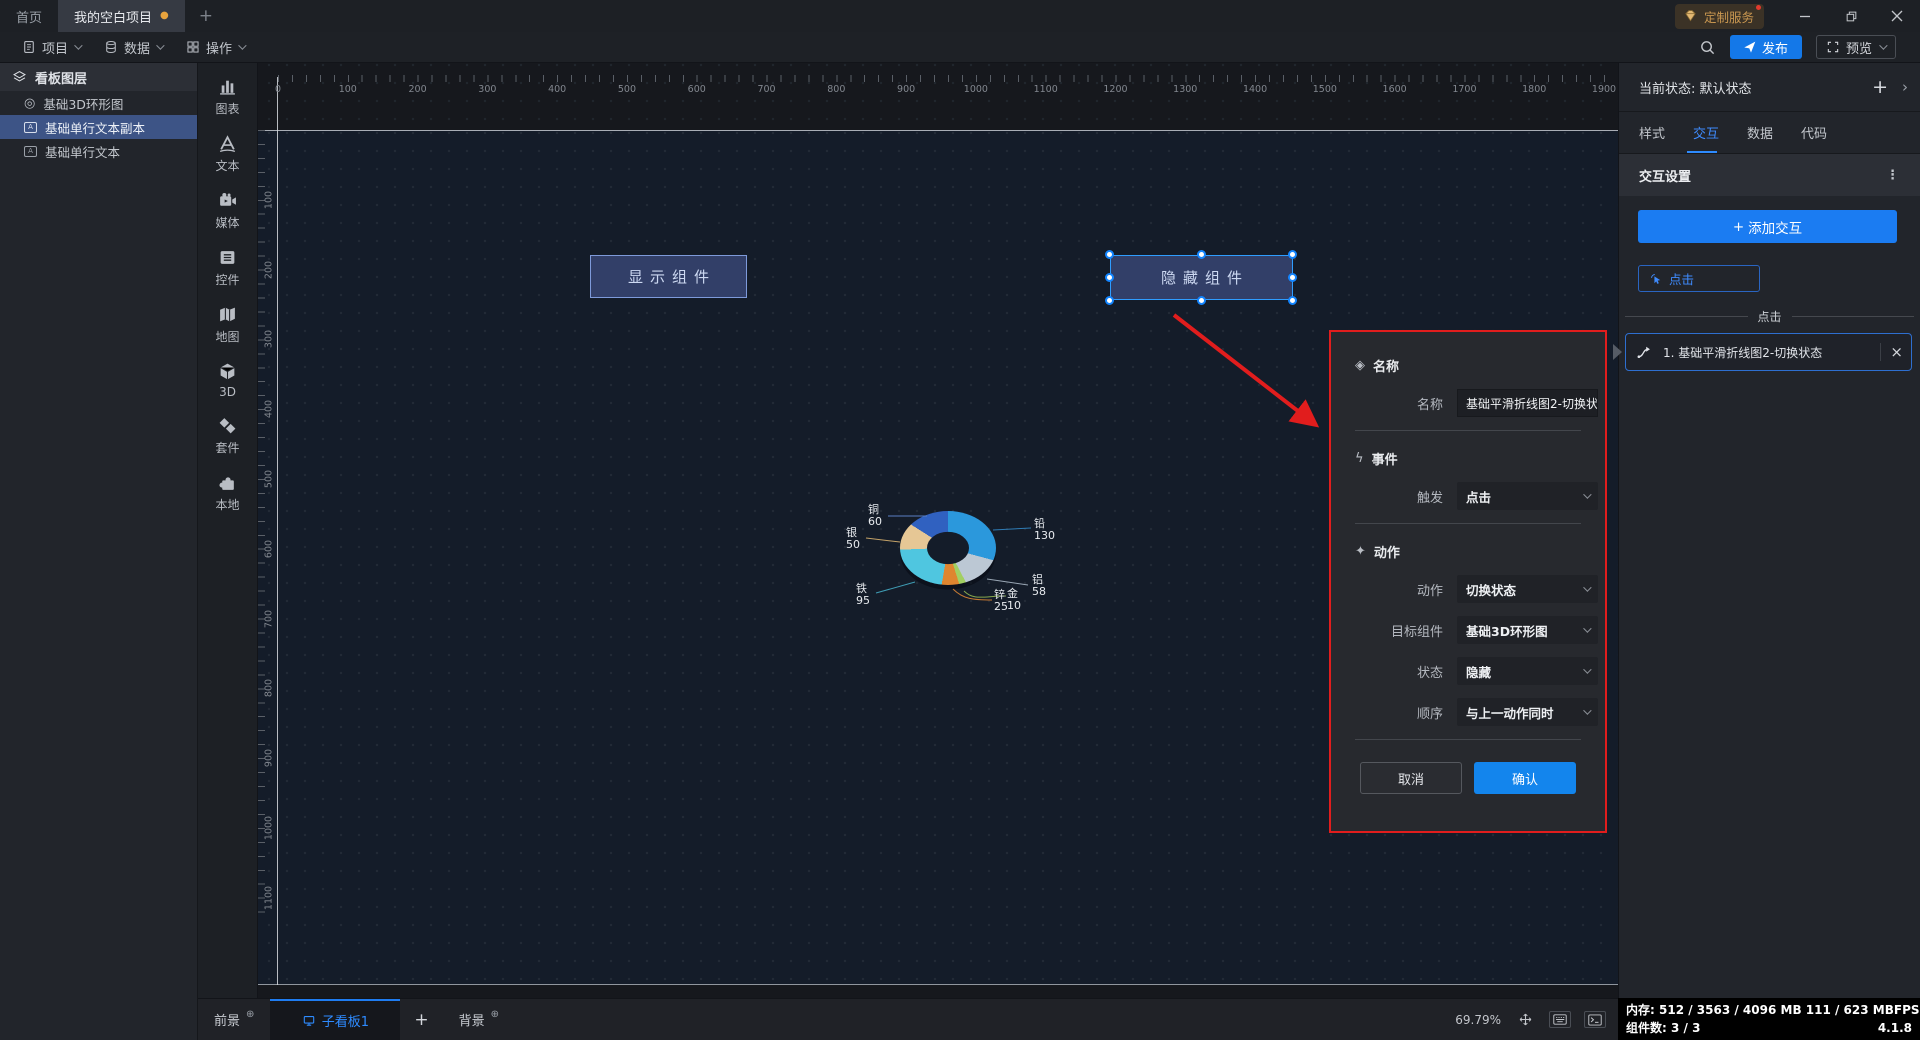  Describe the element at coordinates (1652, 132) in the screenshot. I see `tab-style: 样式` at that location.